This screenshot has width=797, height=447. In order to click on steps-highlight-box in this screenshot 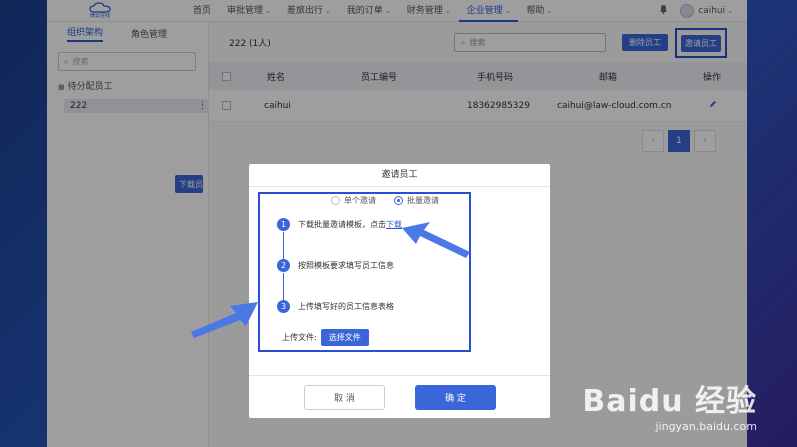, I will do `click(364, 272)`.